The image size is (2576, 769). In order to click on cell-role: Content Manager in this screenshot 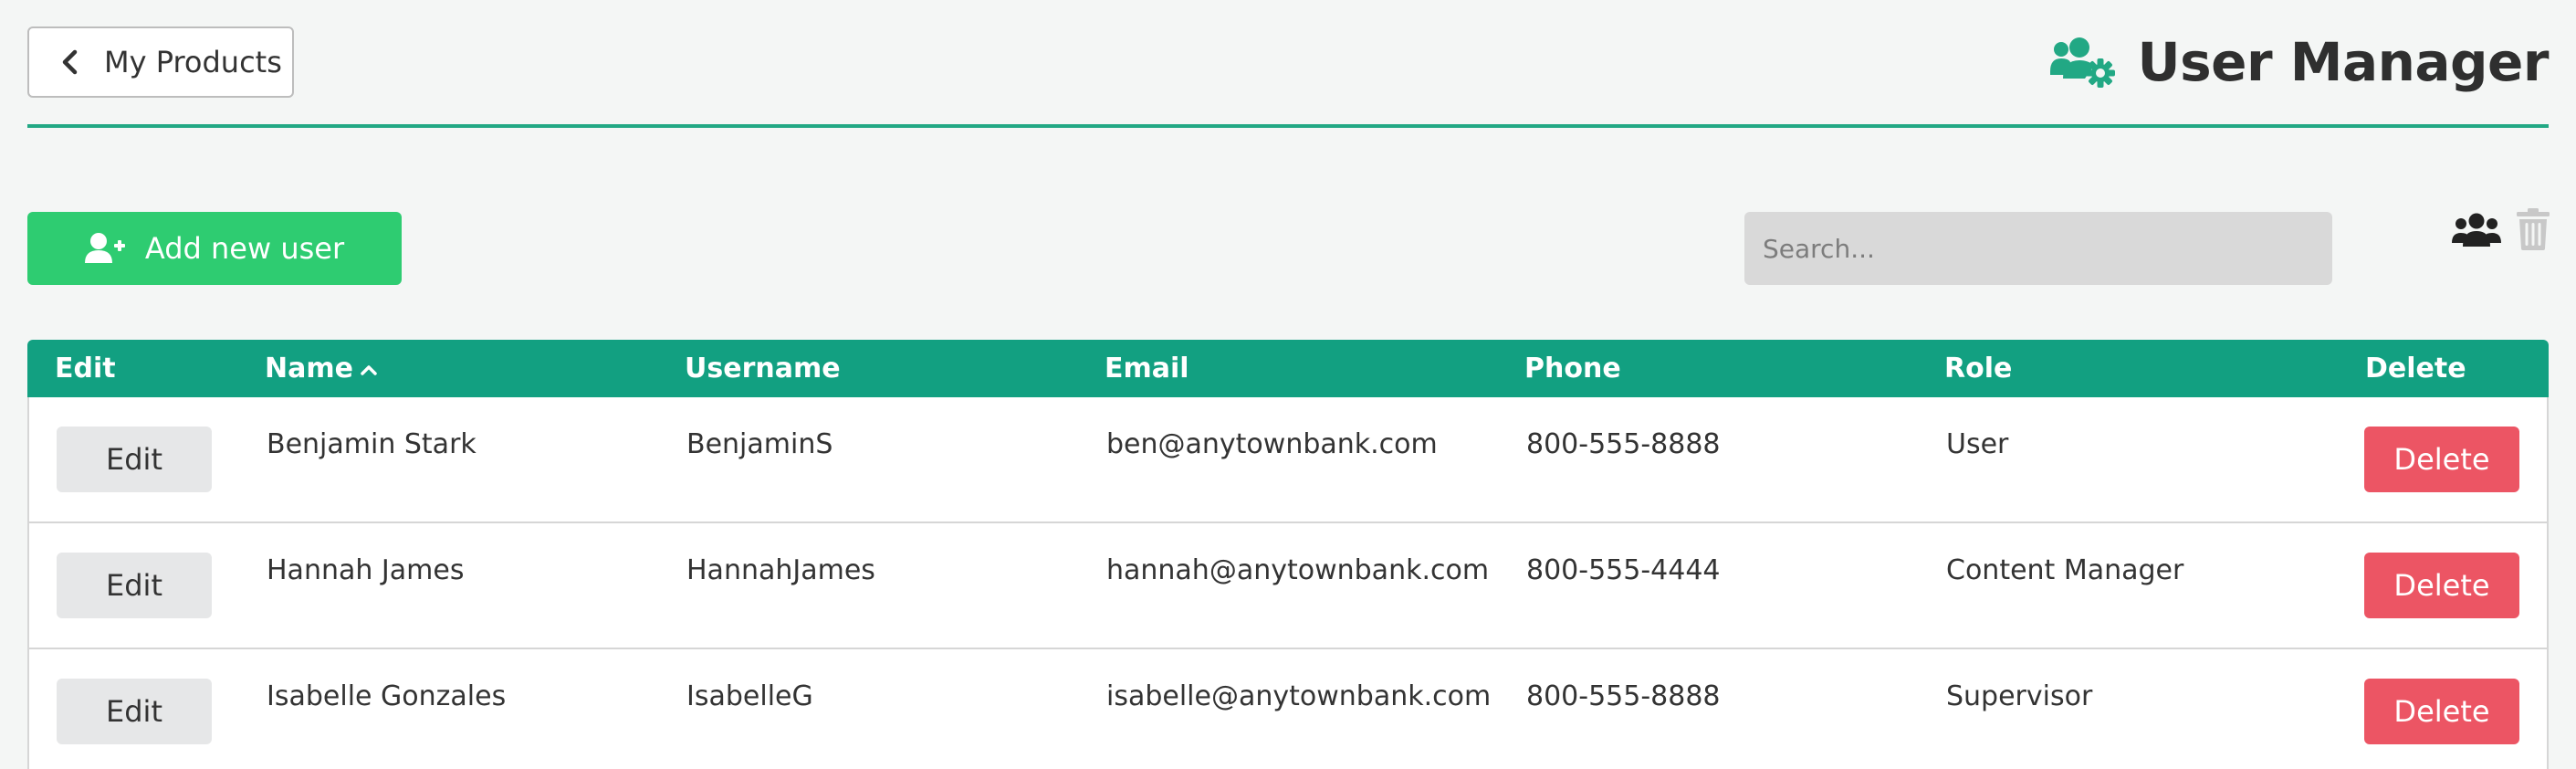, I will do `click(2065, 570)`.